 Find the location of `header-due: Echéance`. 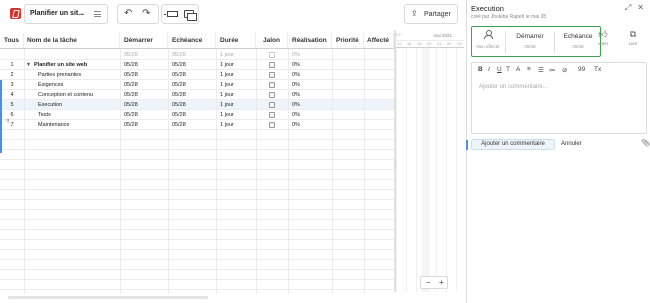

header-due: Echéance is located at coordinates (192, 40).